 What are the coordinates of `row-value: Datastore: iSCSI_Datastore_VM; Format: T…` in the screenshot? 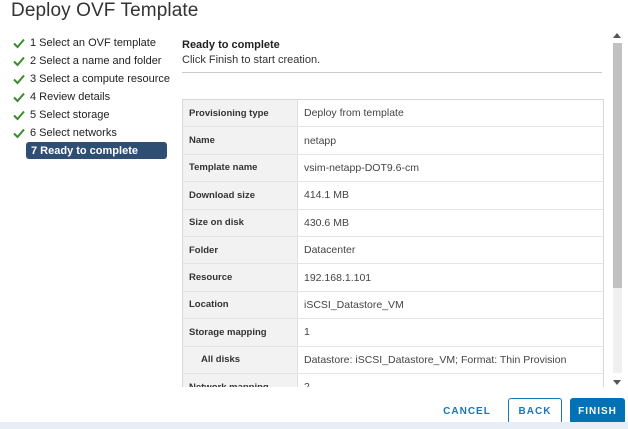 It's located at (435, 359).